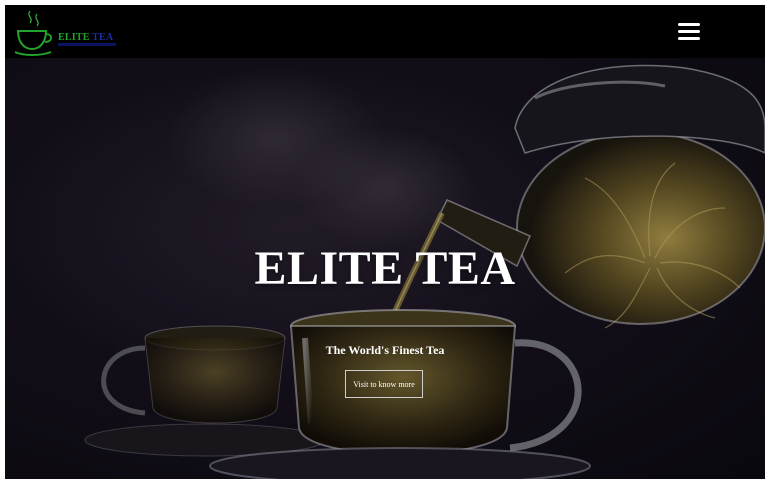 The height and width of the screenshot is (483, 770). Describe the element at coordinates (689, 24) in the screenshot. I see `menu-bar-top` at that location.